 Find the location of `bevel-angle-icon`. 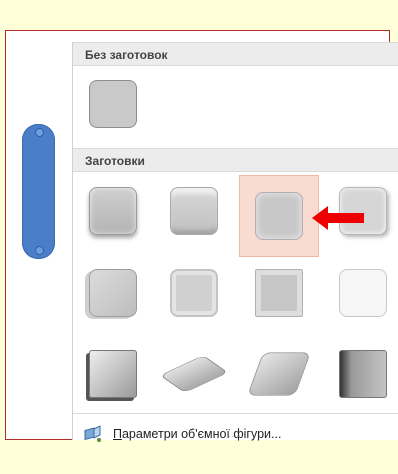

bevel-angle-icon is located at coordinates (113, 293).